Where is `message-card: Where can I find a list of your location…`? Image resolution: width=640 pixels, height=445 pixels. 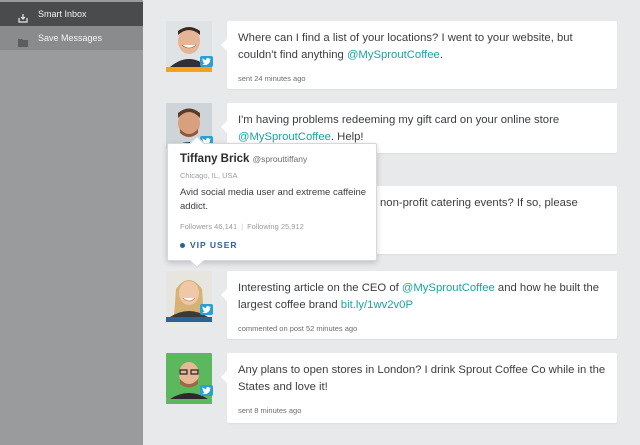 message-card: Where can I find a list of your location… is located at coordinates (419, 55).